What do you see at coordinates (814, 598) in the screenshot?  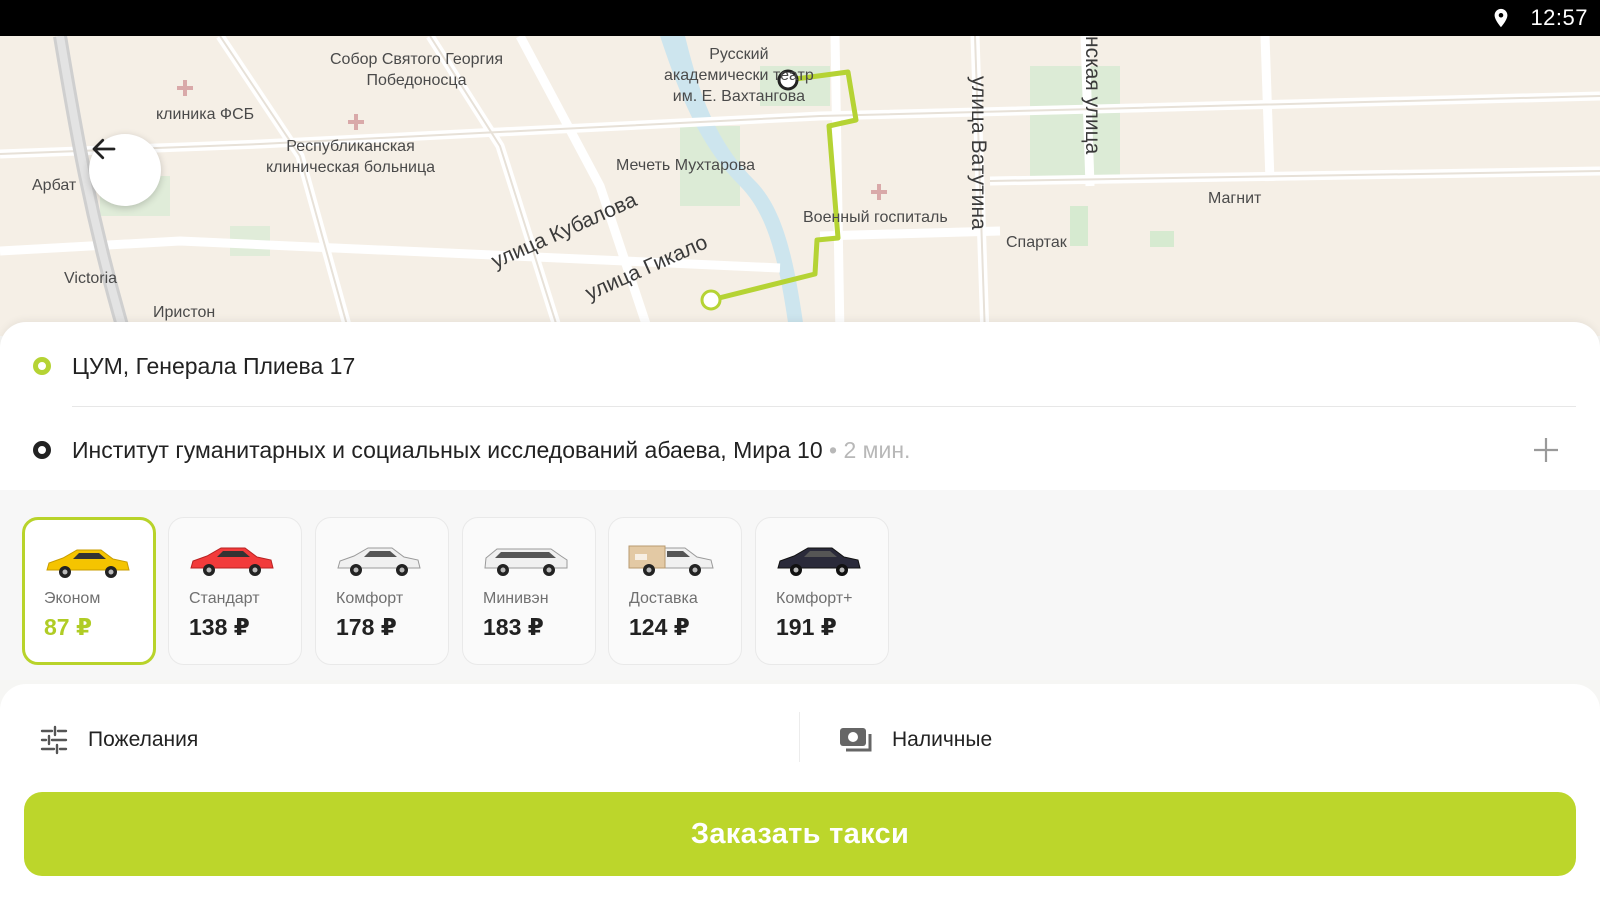 I see `tariff-name: Комфорт+` at bounding box center [814, 598].